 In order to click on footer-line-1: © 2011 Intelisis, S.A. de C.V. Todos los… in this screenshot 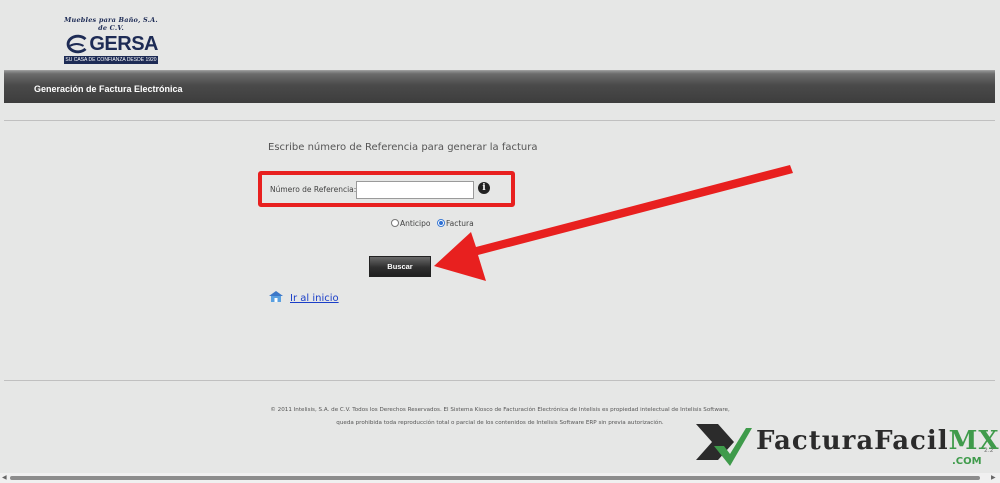, I will do `click(500, 410)`.